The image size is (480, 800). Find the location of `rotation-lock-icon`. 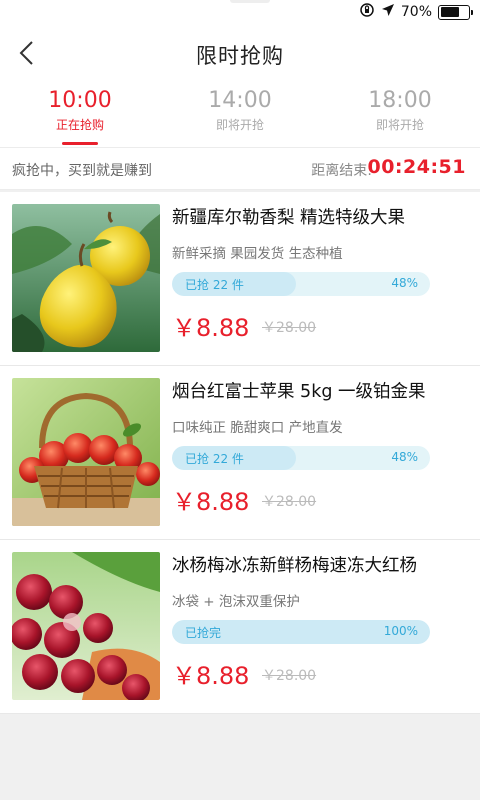

rotation-lock-icon is located at coordinates (367, 12).